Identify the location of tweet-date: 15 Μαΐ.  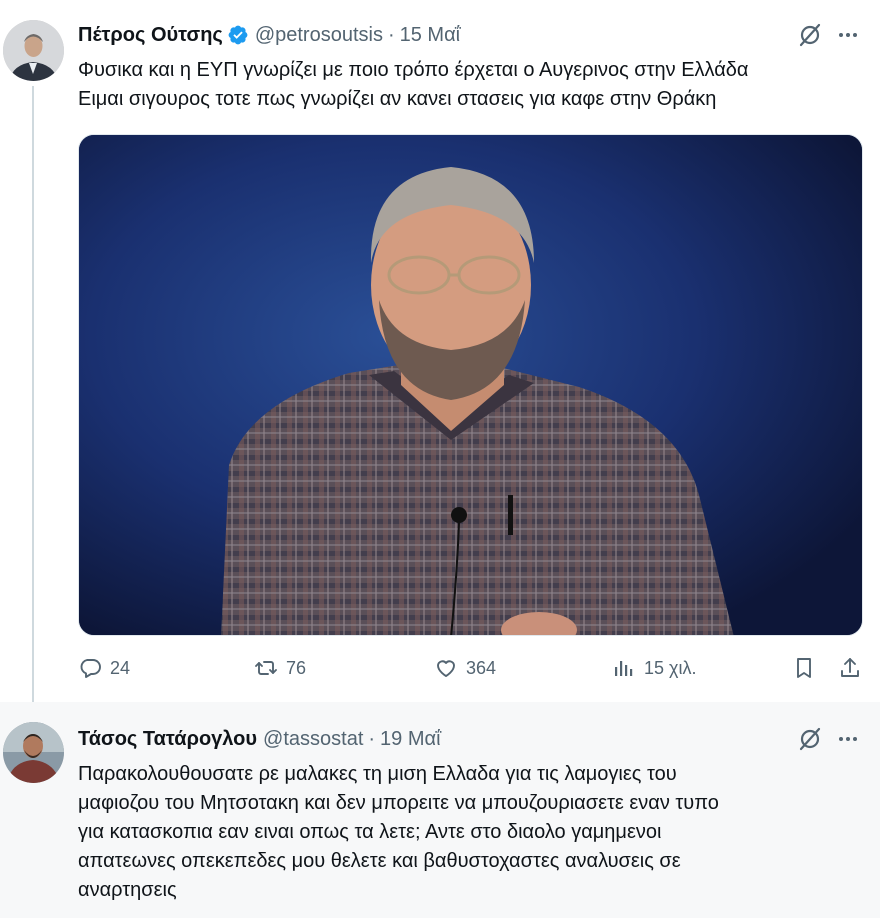
(430, 35).